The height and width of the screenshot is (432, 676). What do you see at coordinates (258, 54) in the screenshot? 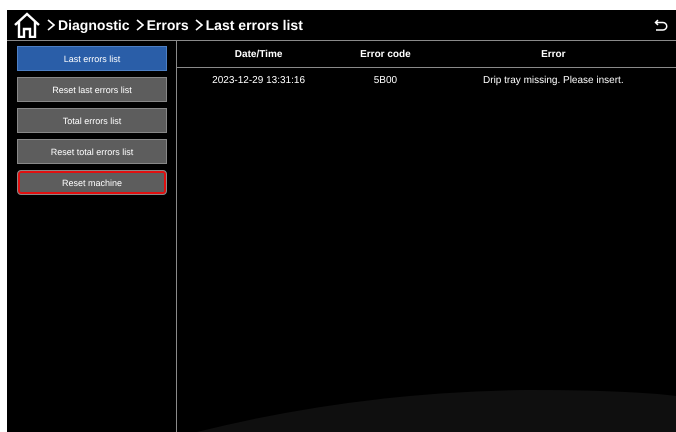
I see `column-header: Date/Time` at bounding box center [258, 54].